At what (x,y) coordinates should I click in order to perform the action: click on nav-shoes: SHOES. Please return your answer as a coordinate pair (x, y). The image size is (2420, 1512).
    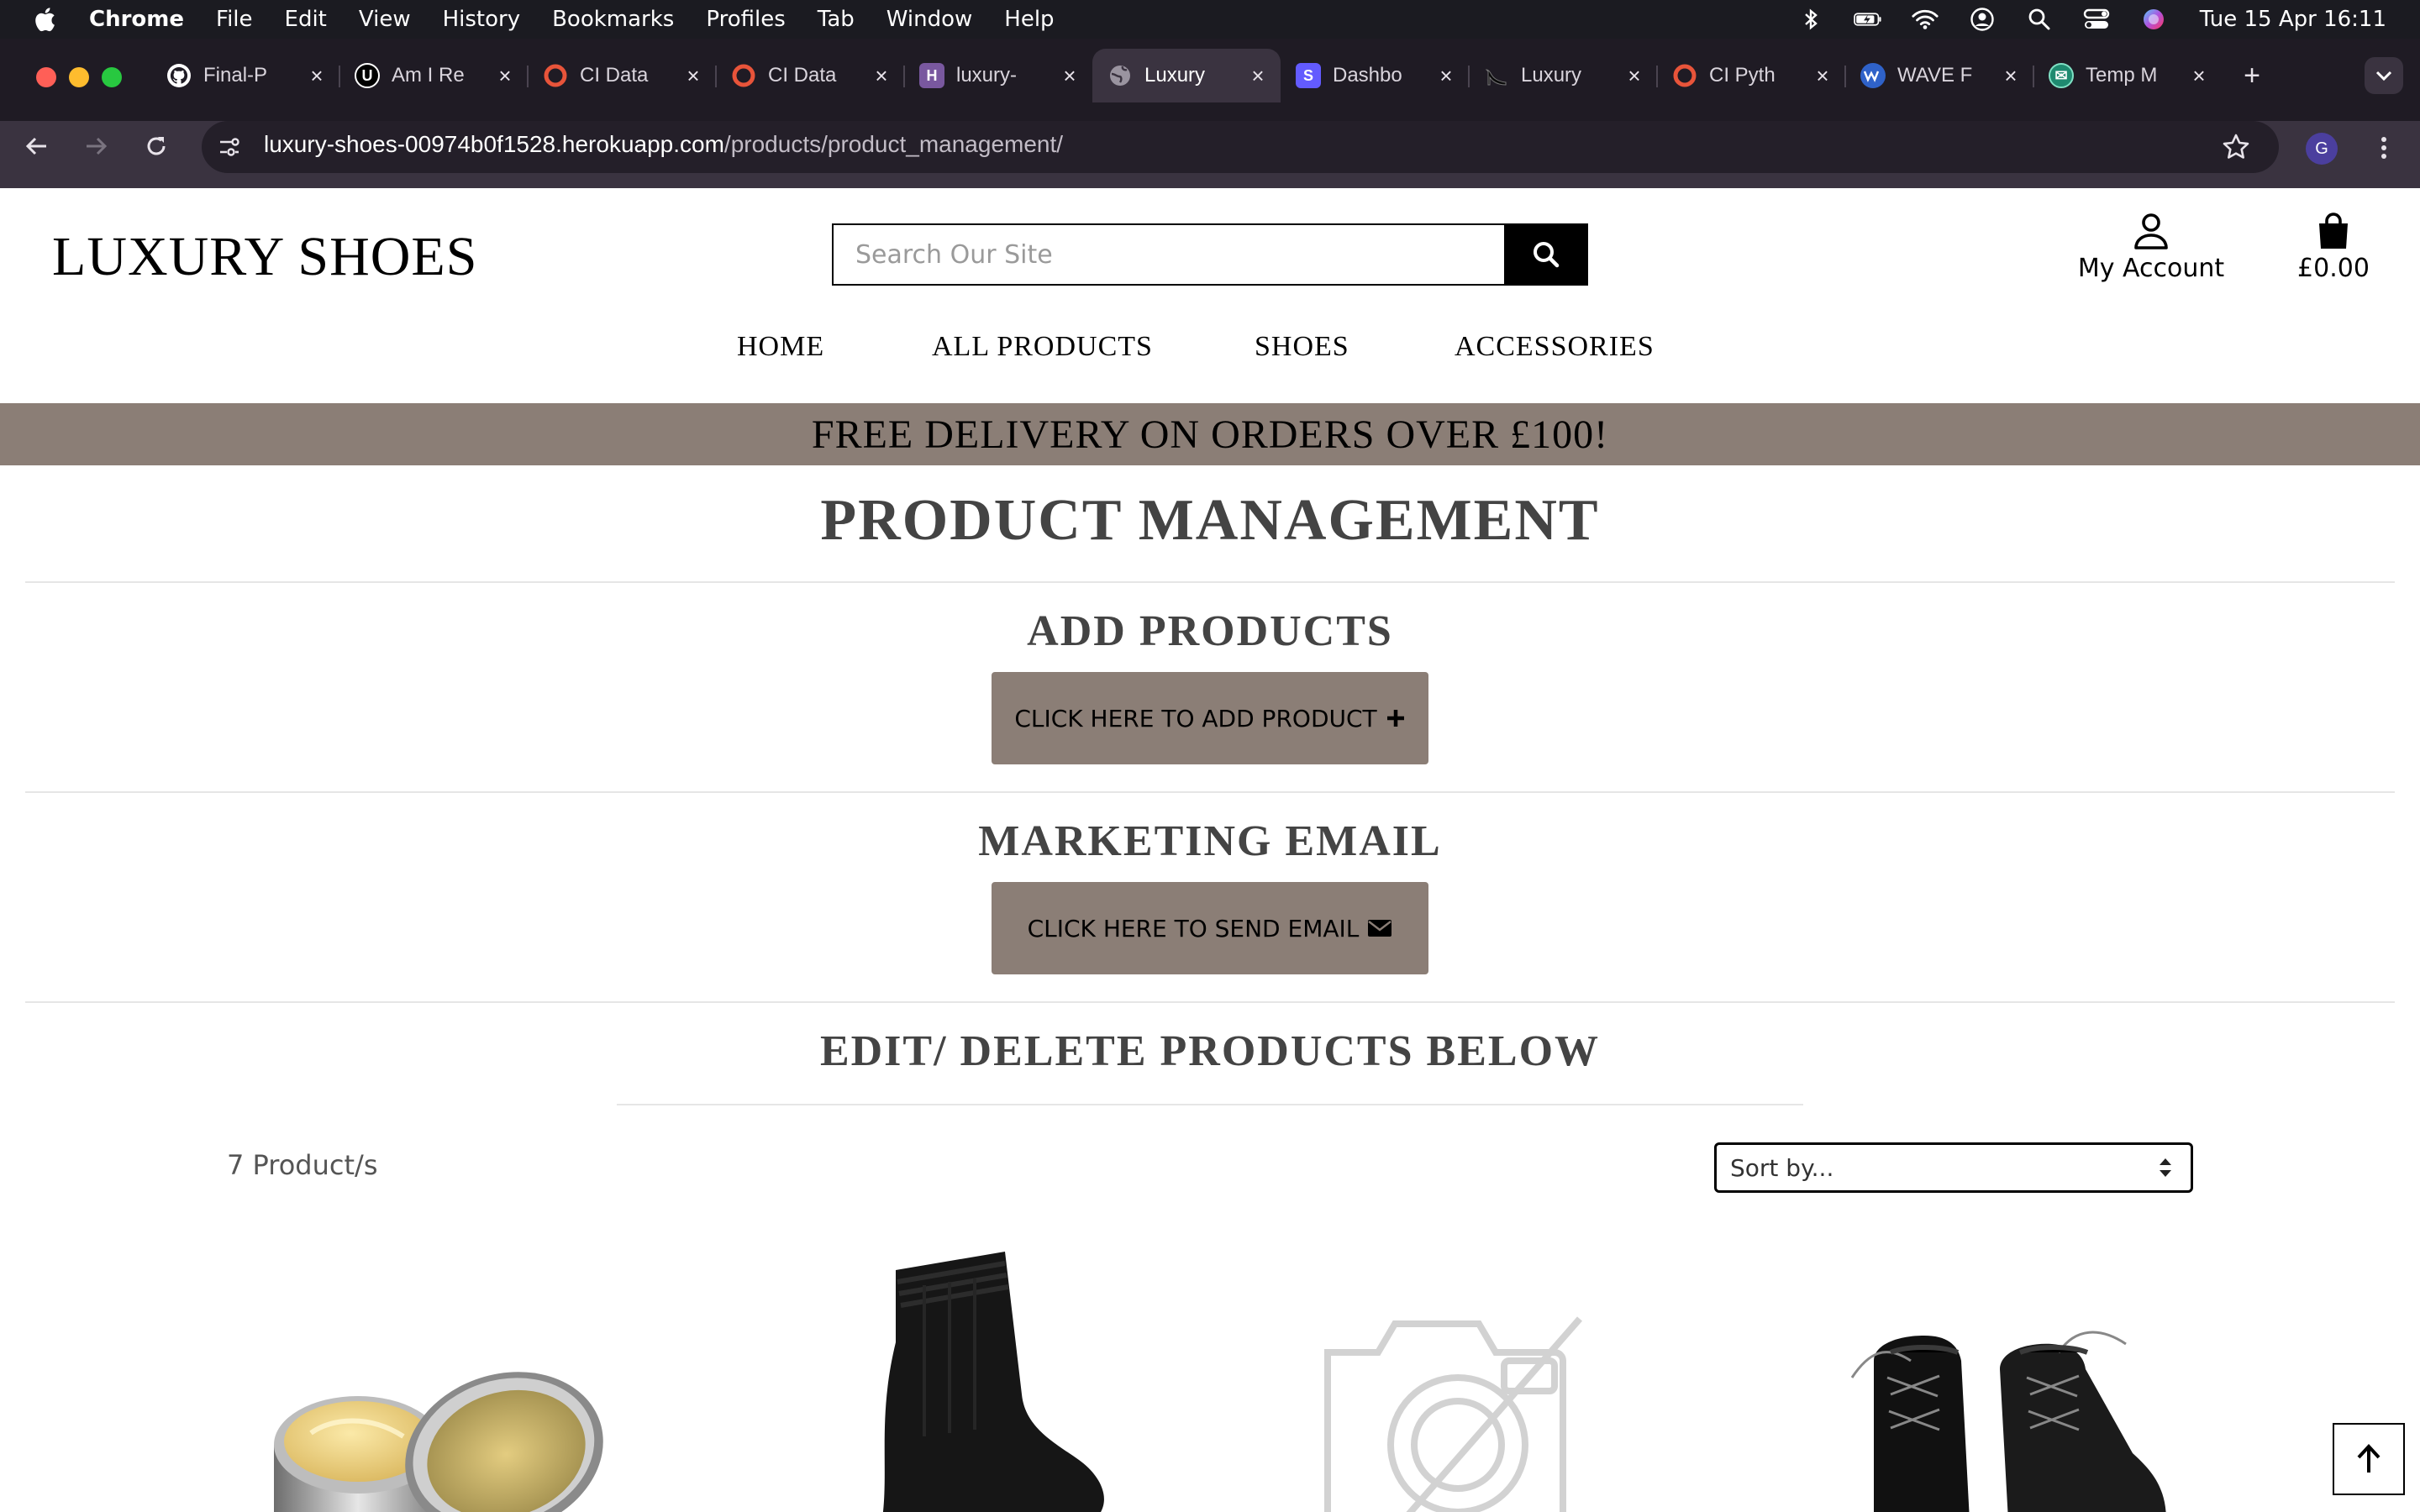
    Looking at the image, I should click on (1302, 347).